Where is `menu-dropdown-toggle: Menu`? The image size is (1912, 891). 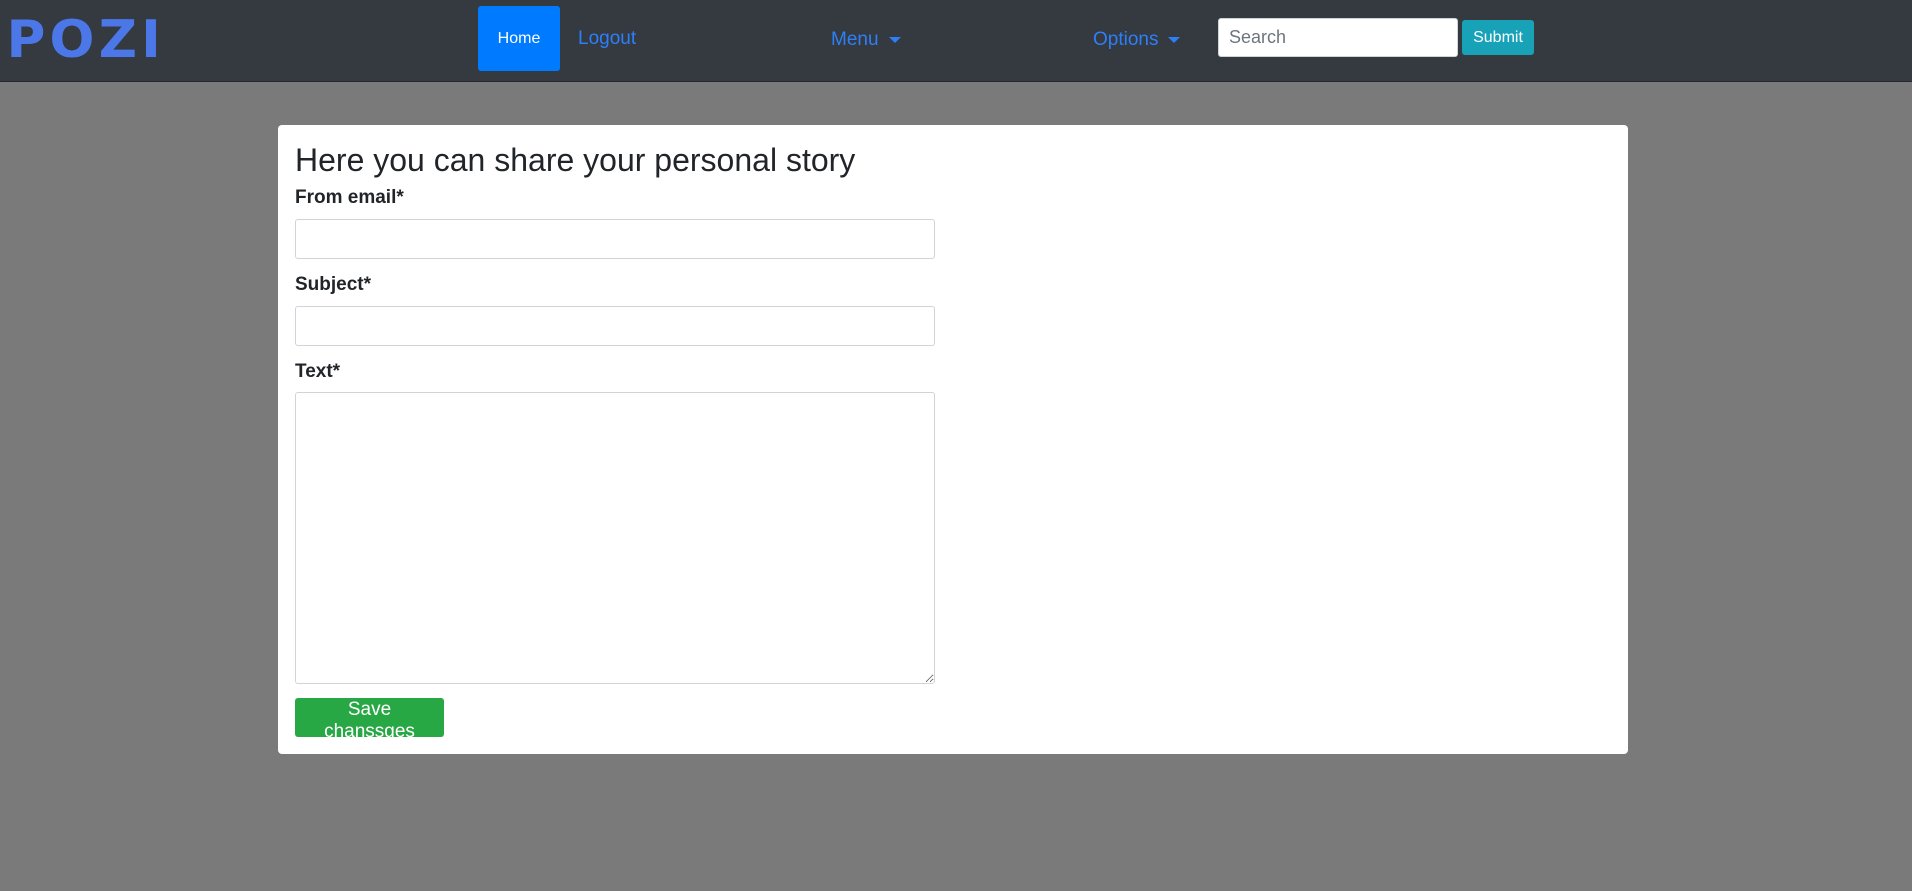 menu-dropdown-toggle: Menu is located at coordinates (866, 40).